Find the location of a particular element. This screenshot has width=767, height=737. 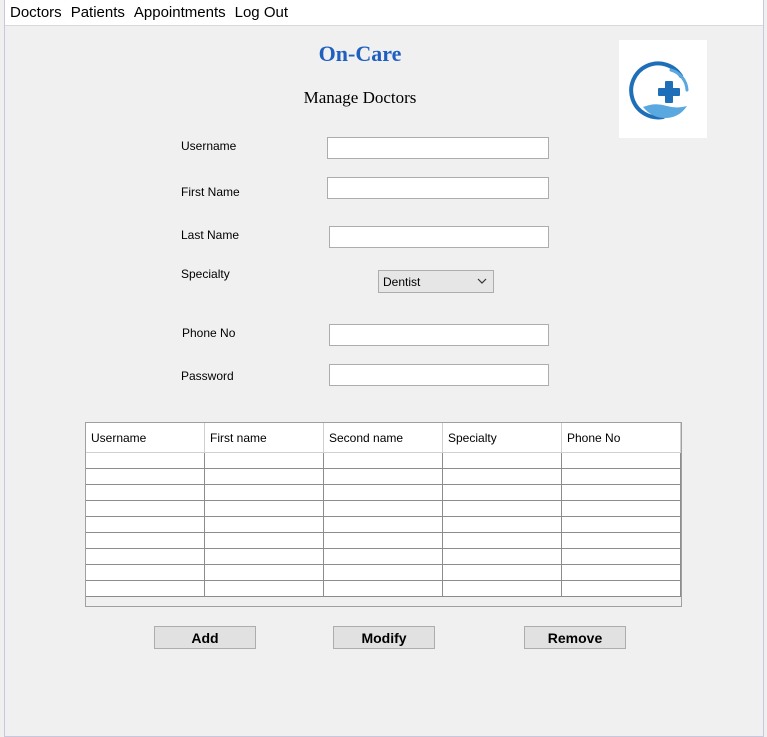

remove-button: Remove is located at coordinates (575, 637).